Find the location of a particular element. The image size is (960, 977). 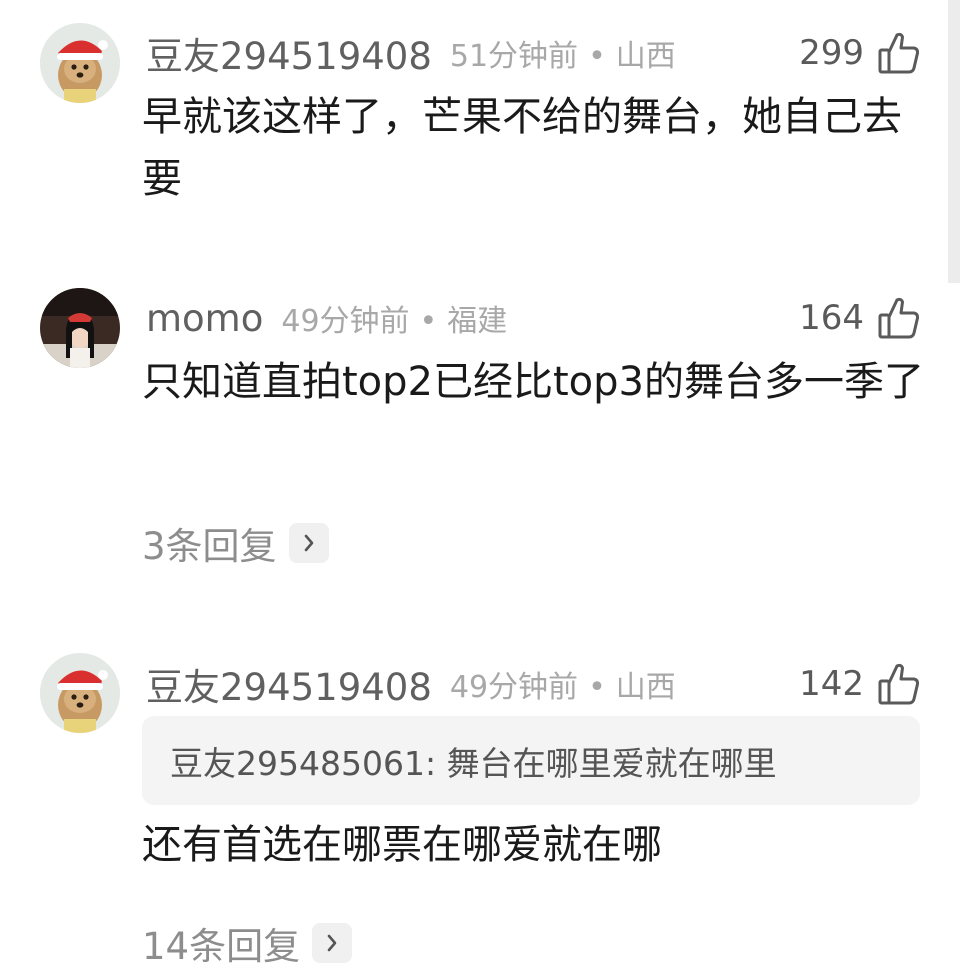

comment-meta: 49分钟前 • 山西 is located at coordinates (563, 684).